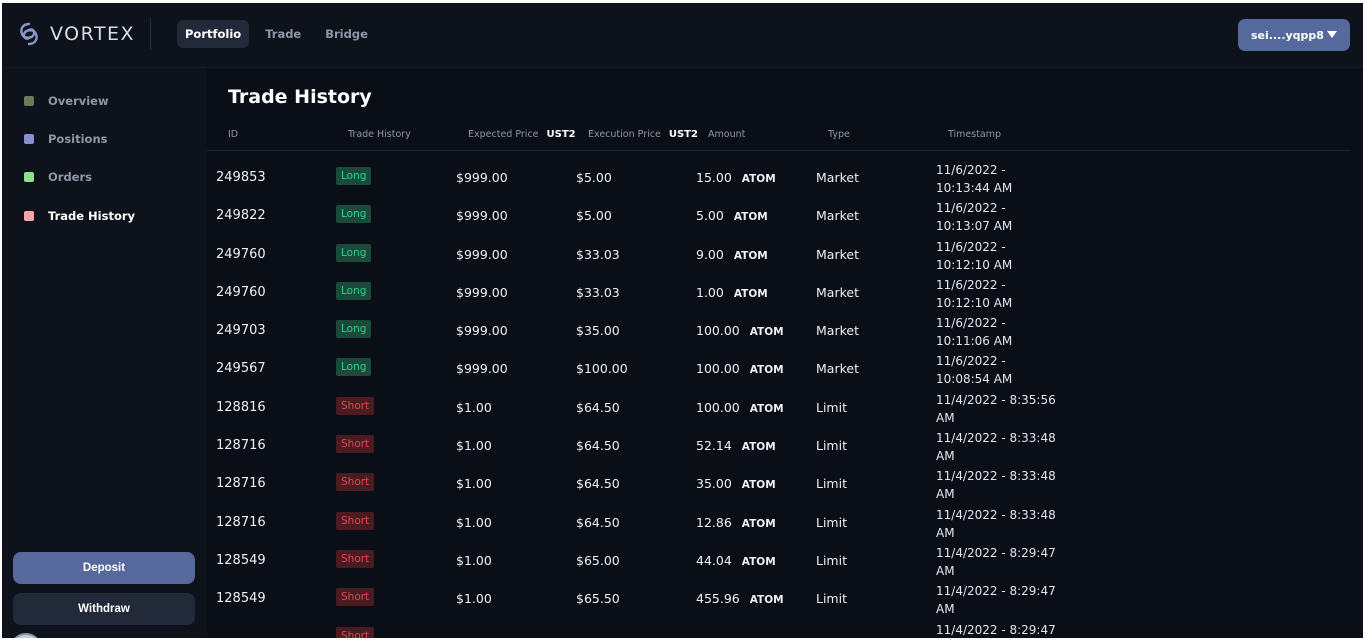  I want to click on timestamp: 11/6/2022 - 10:08:54 AM, so click(974, 370).